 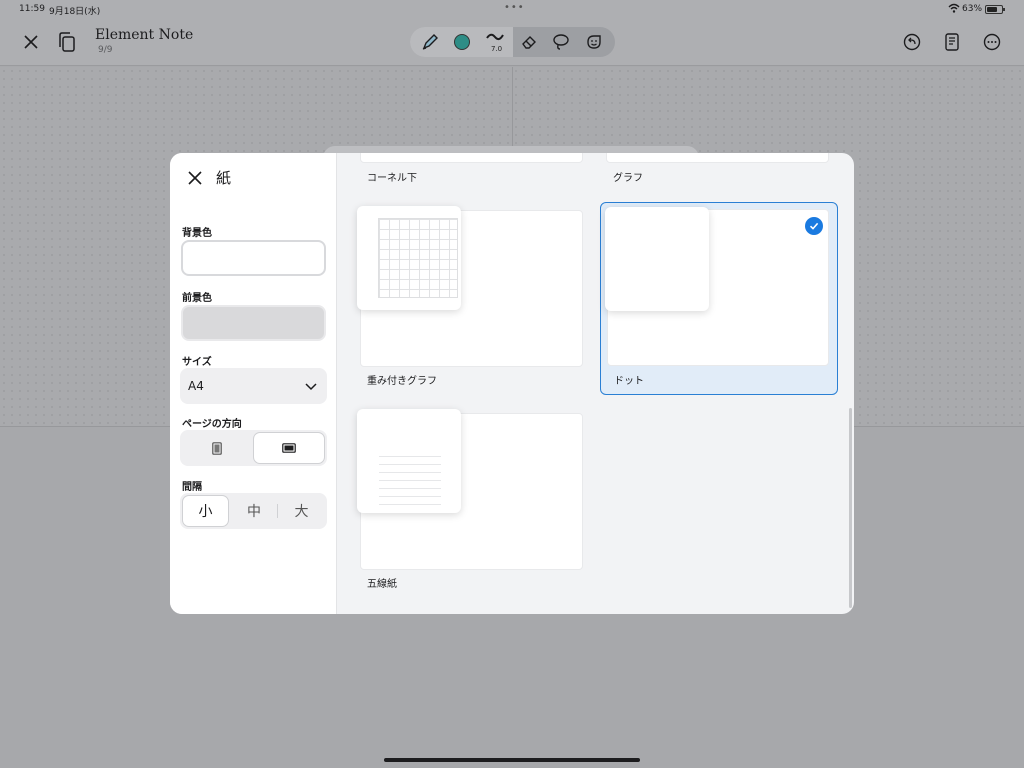 I want to click on home-indicator, so click(x=512, y=760).